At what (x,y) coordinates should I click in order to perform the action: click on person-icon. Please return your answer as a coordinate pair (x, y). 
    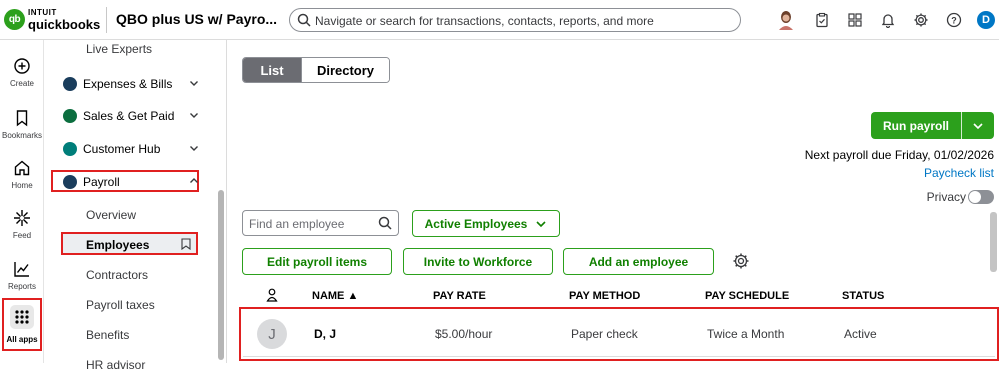
    Looking at the image, I should click on (272, 295).